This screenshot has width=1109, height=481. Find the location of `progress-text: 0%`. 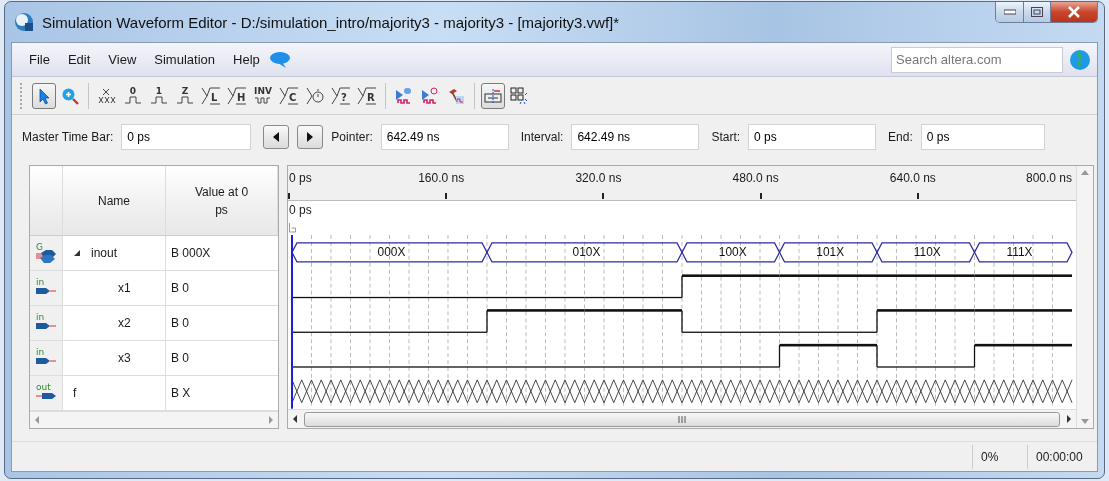

progress-text: 0% is located at coordinates (999, 456).